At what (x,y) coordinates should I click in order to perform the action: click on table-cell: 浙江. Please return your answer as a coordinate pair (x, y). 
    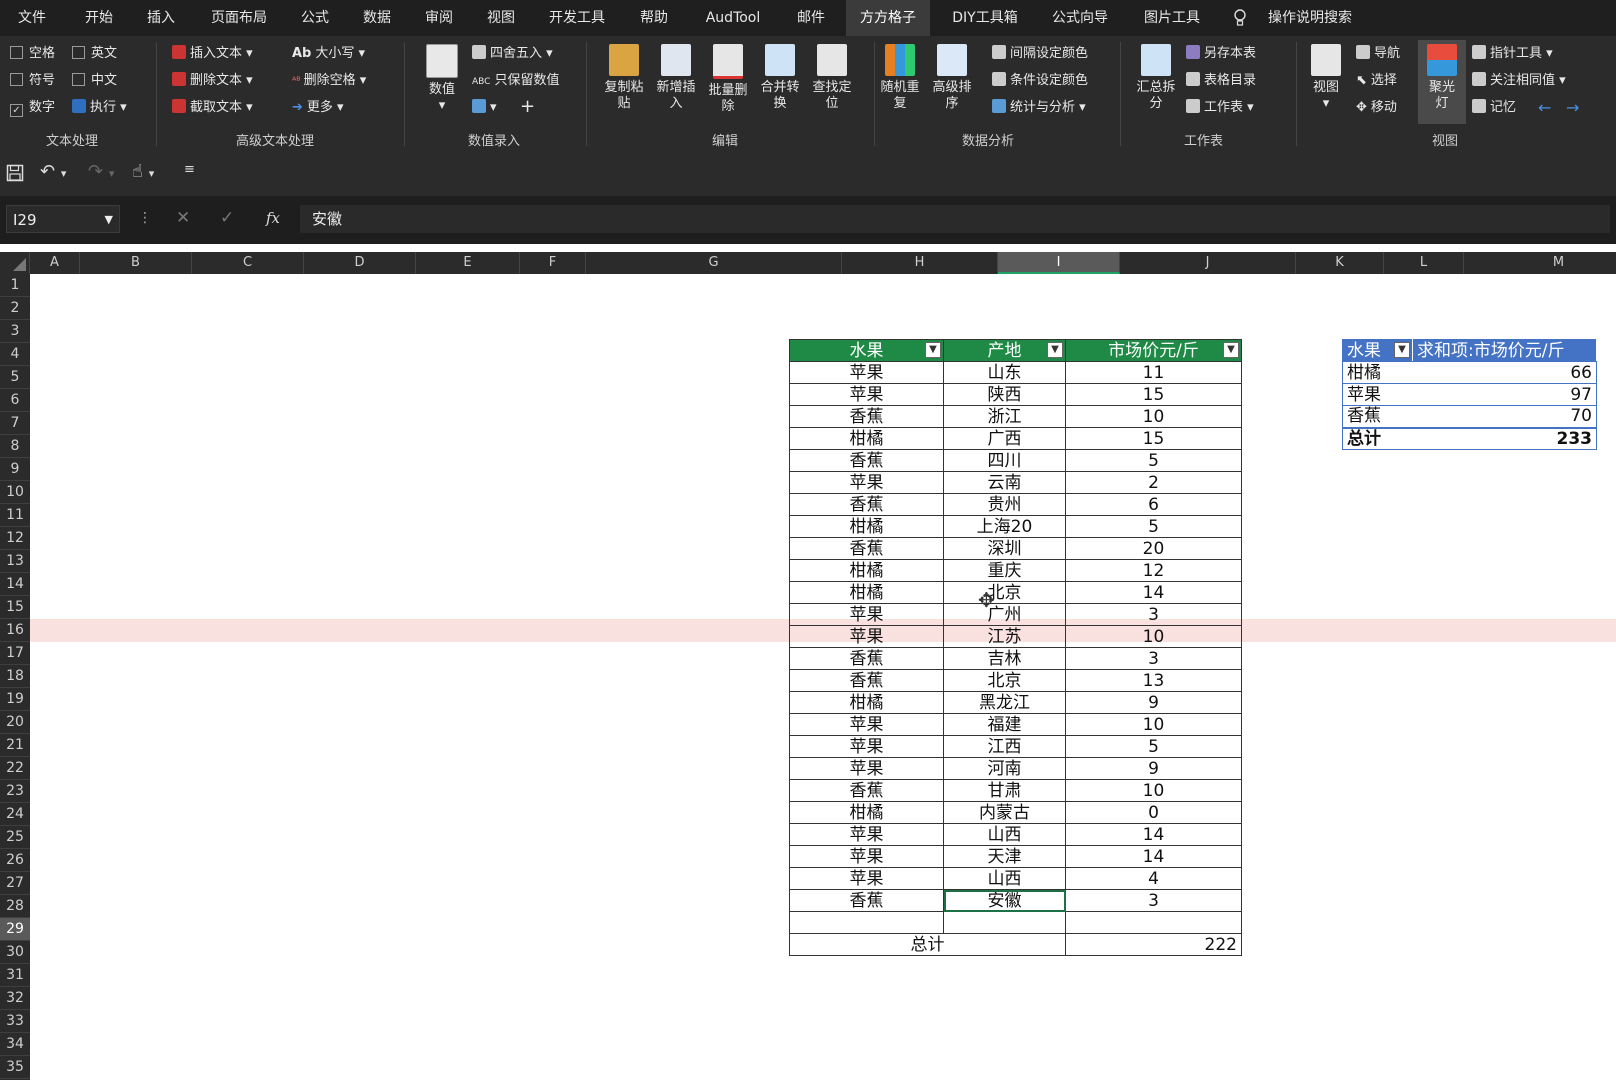
    Looking at the image, I should click on (1004, 416).